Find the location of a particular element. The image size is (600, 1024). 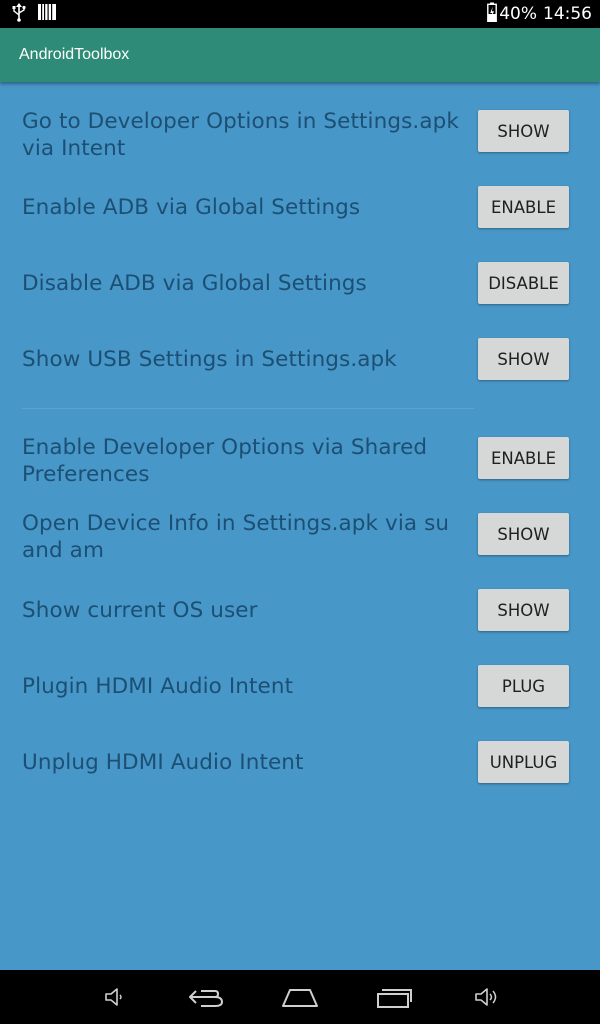

battery-icon is located at coordinates (492, 14).